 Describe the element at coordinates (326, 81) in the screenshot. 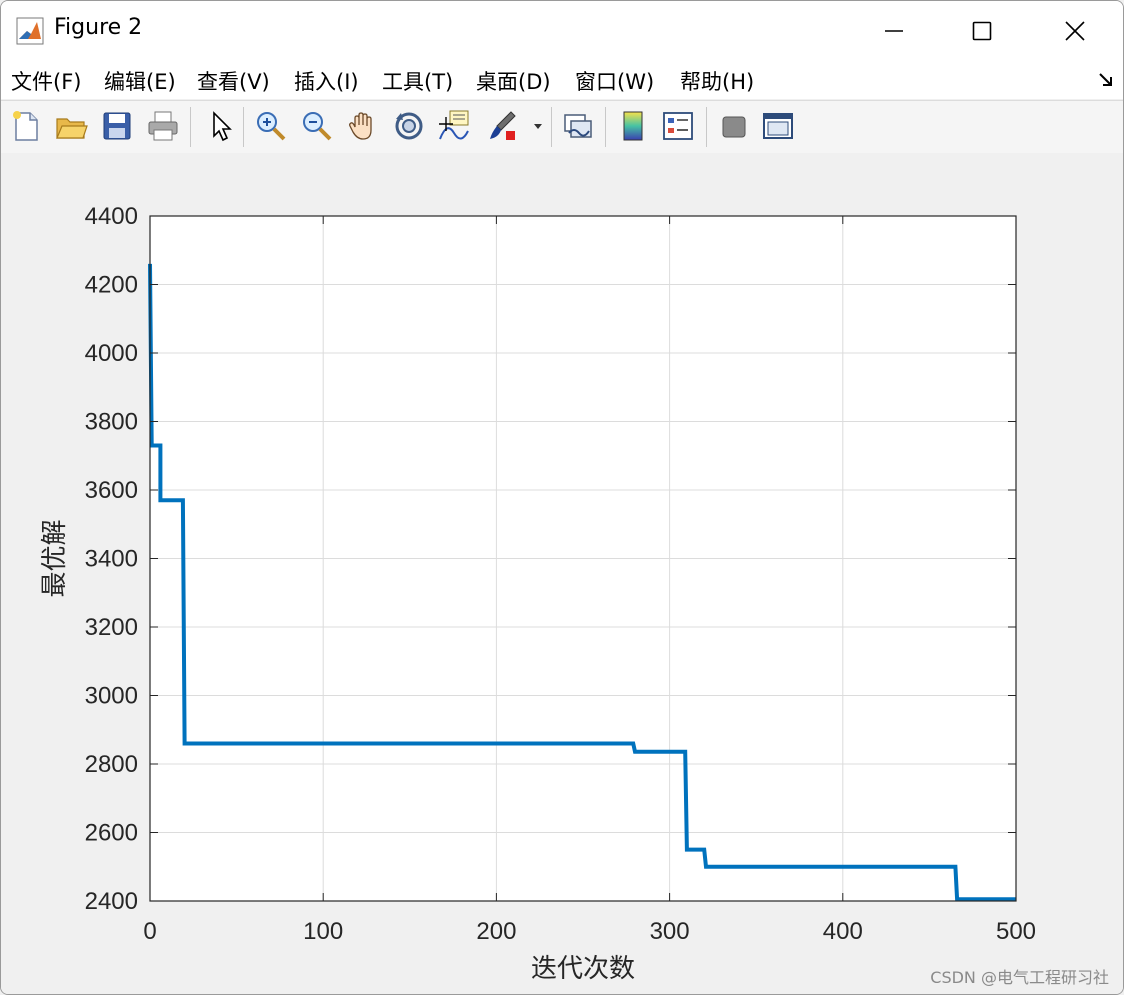

I see `menu-insert: 插入(I)` at that location.